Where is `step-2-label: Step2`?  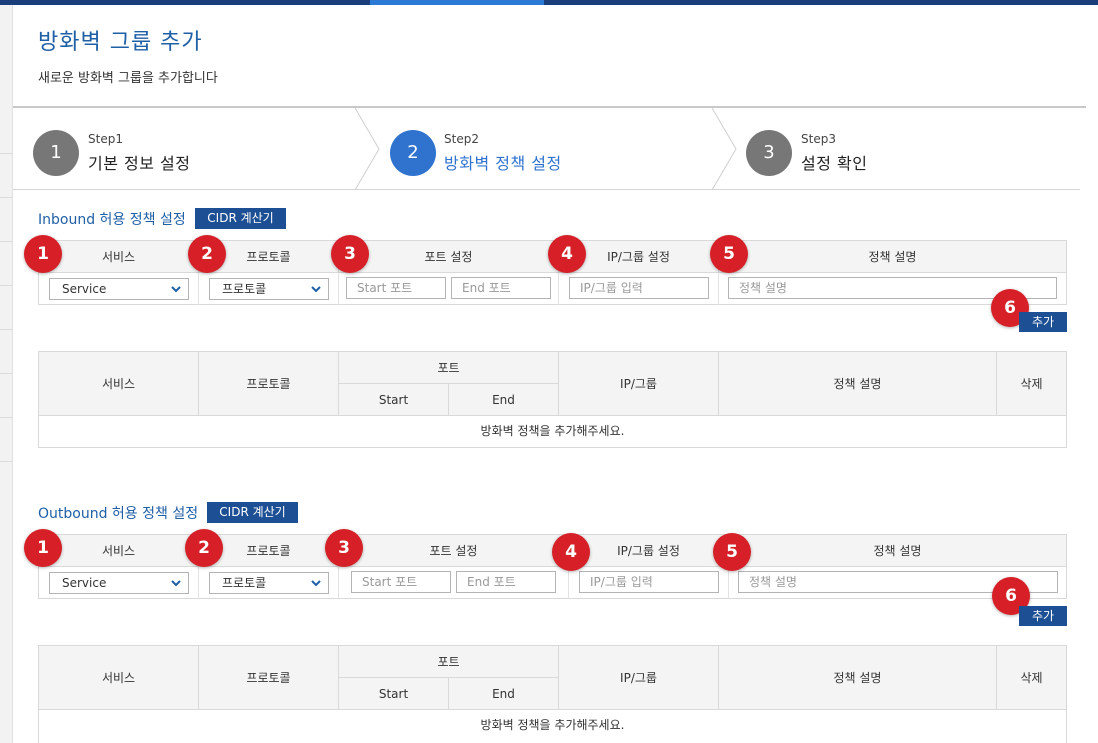 step-2-label: Step2 is located at coordinates (461, 139).